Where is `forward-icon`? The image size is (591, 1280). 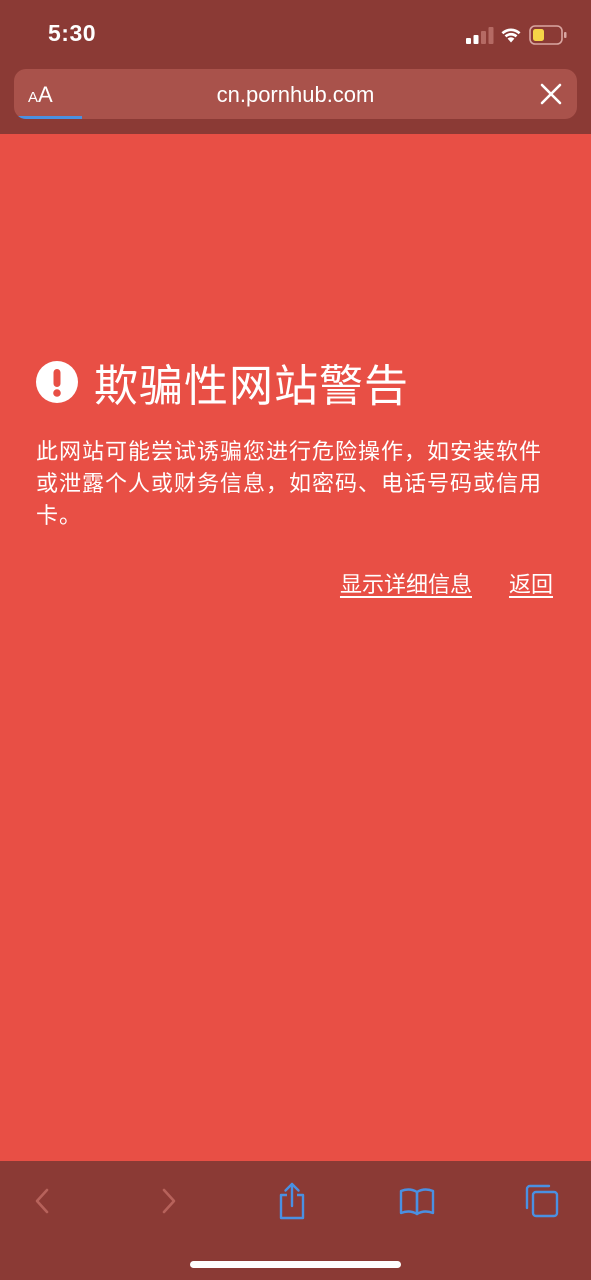
forward-icon is located at coordinates (169, 1201).